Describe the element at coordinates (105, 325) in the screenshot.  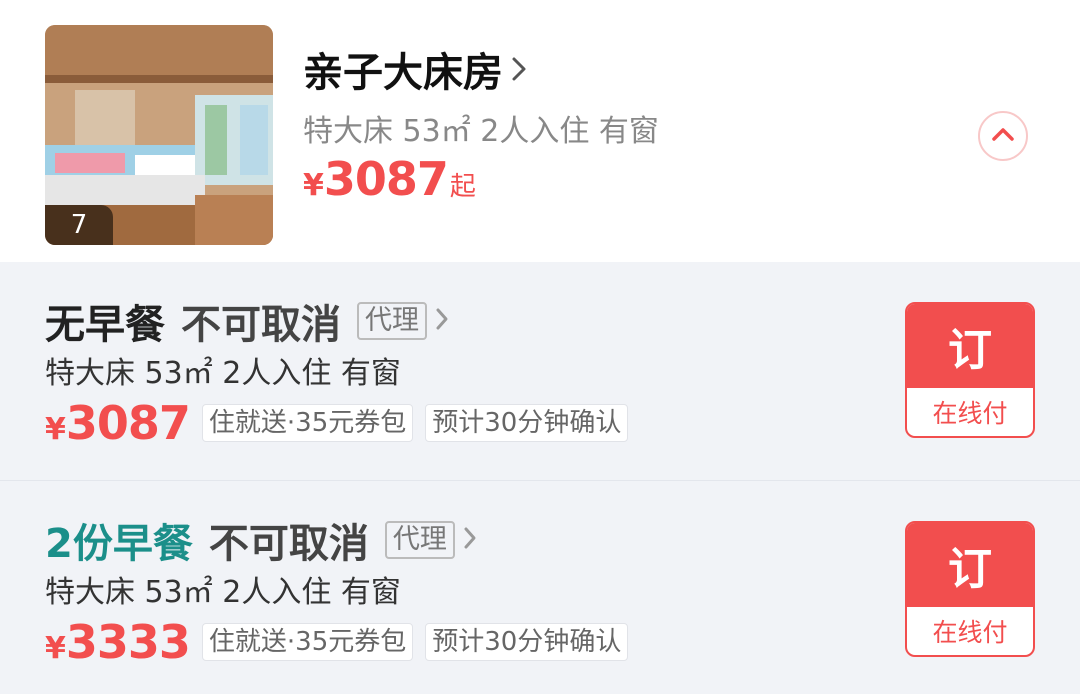
I see `meal-type: 无早餐` at that location.